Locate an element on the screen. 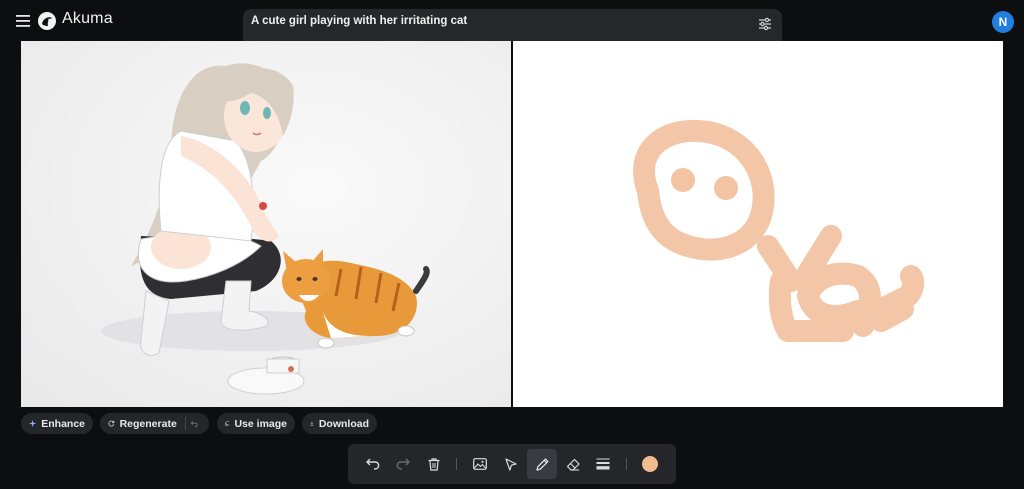 This screenshot has width=1024, height=489. redo-icon is located at coordinates (403, 464).